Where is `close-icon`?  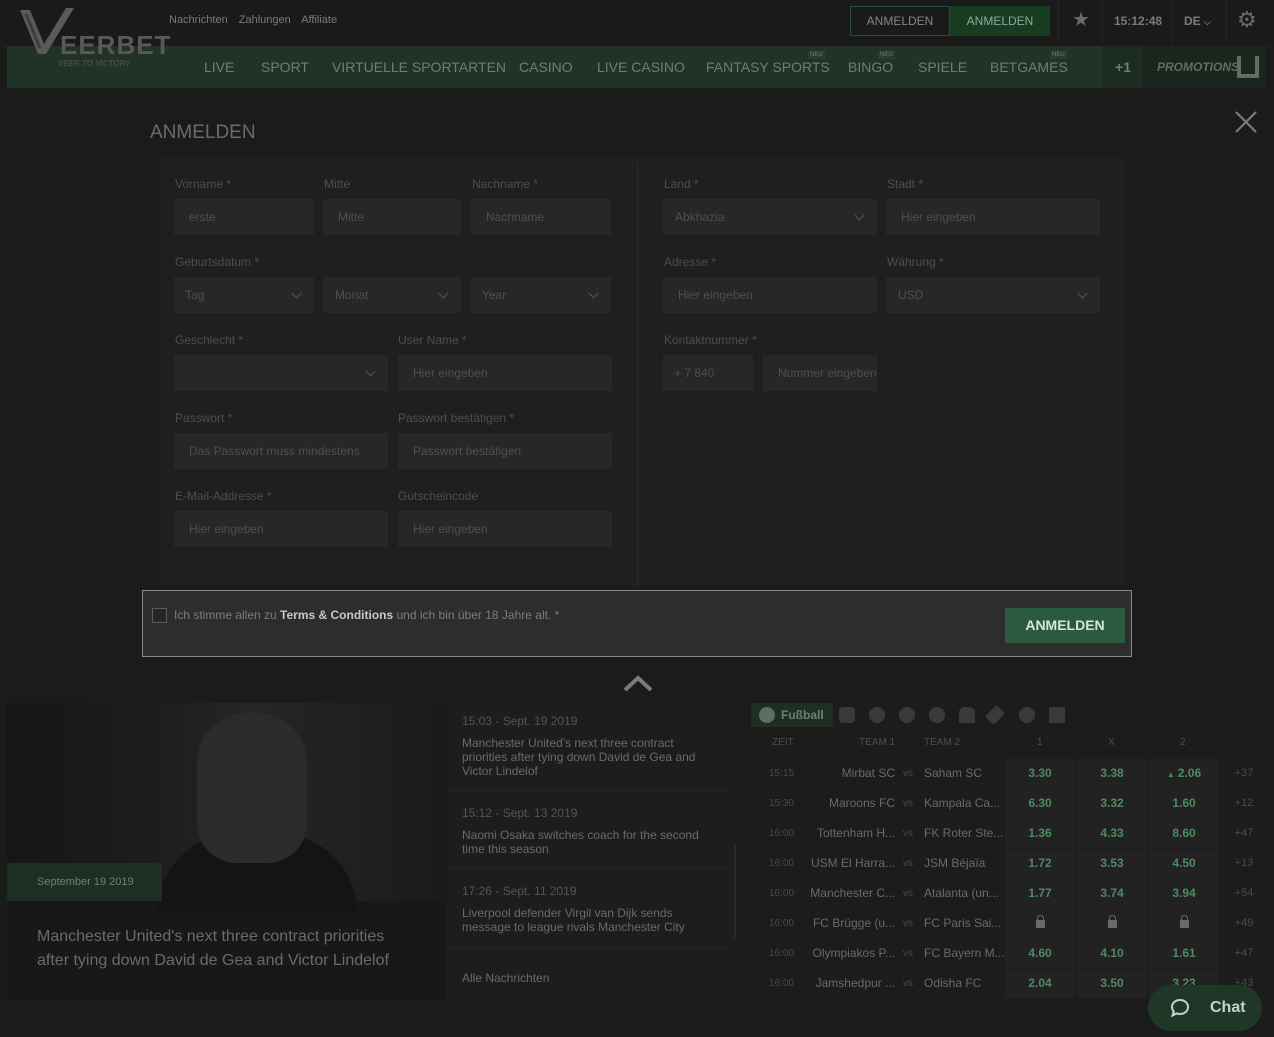 close-icon is located at coordinates (1246, 122).